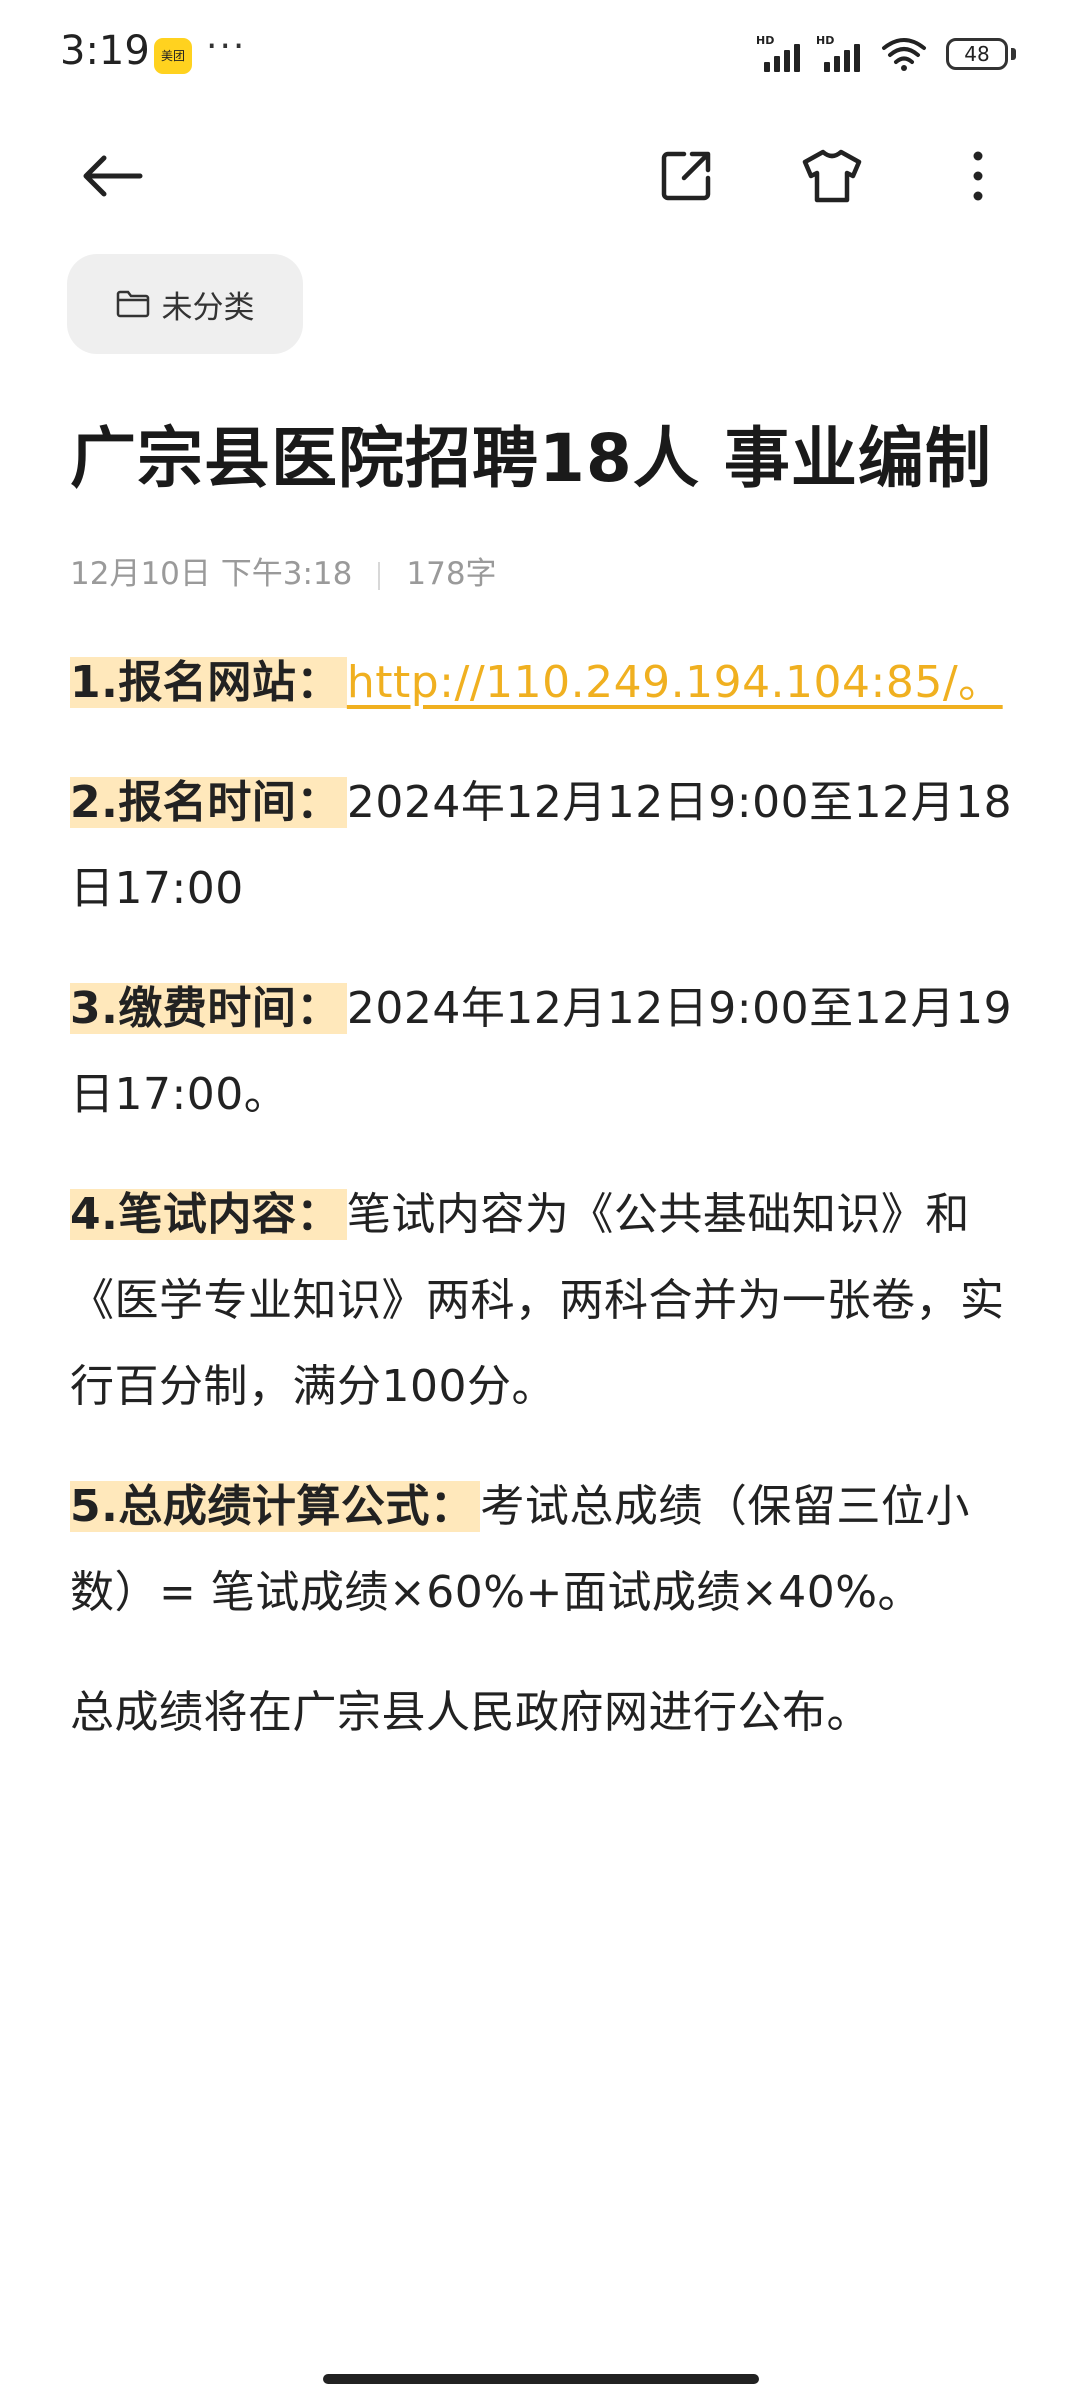 This screenshot has width=1080, height=2401. I want to click on category-chip: 未分类, so click(185, 304).